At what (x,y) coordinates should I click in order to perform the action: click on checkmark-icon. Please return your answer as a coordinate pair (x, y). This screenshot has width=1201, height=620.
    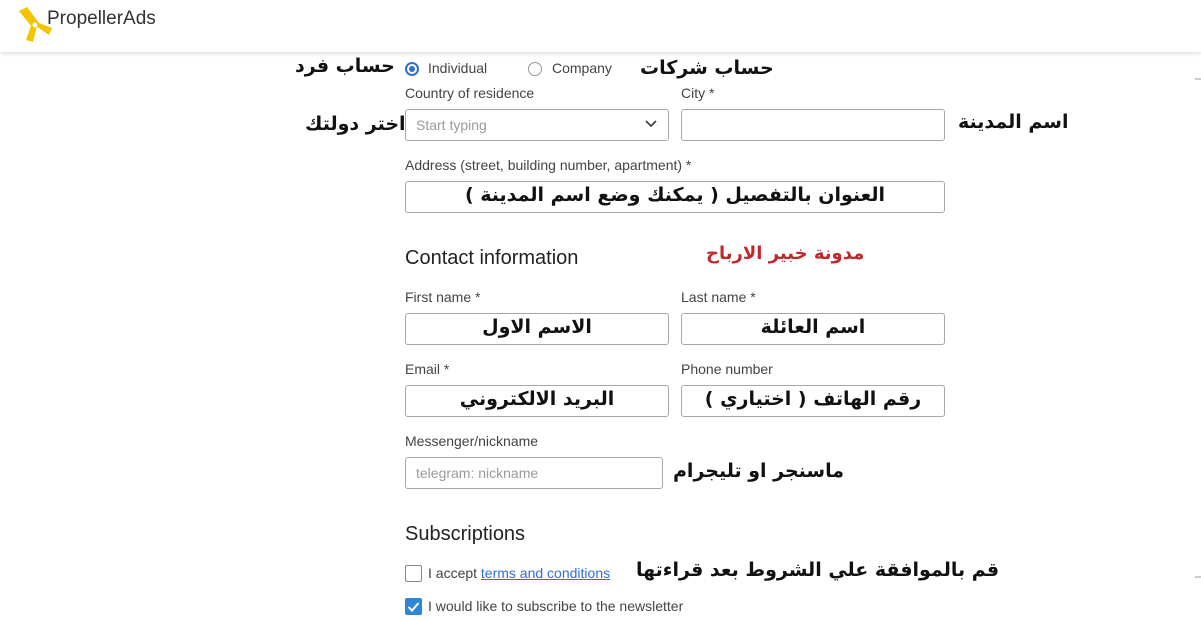
    Looking at the image, I should click on (413, 607).